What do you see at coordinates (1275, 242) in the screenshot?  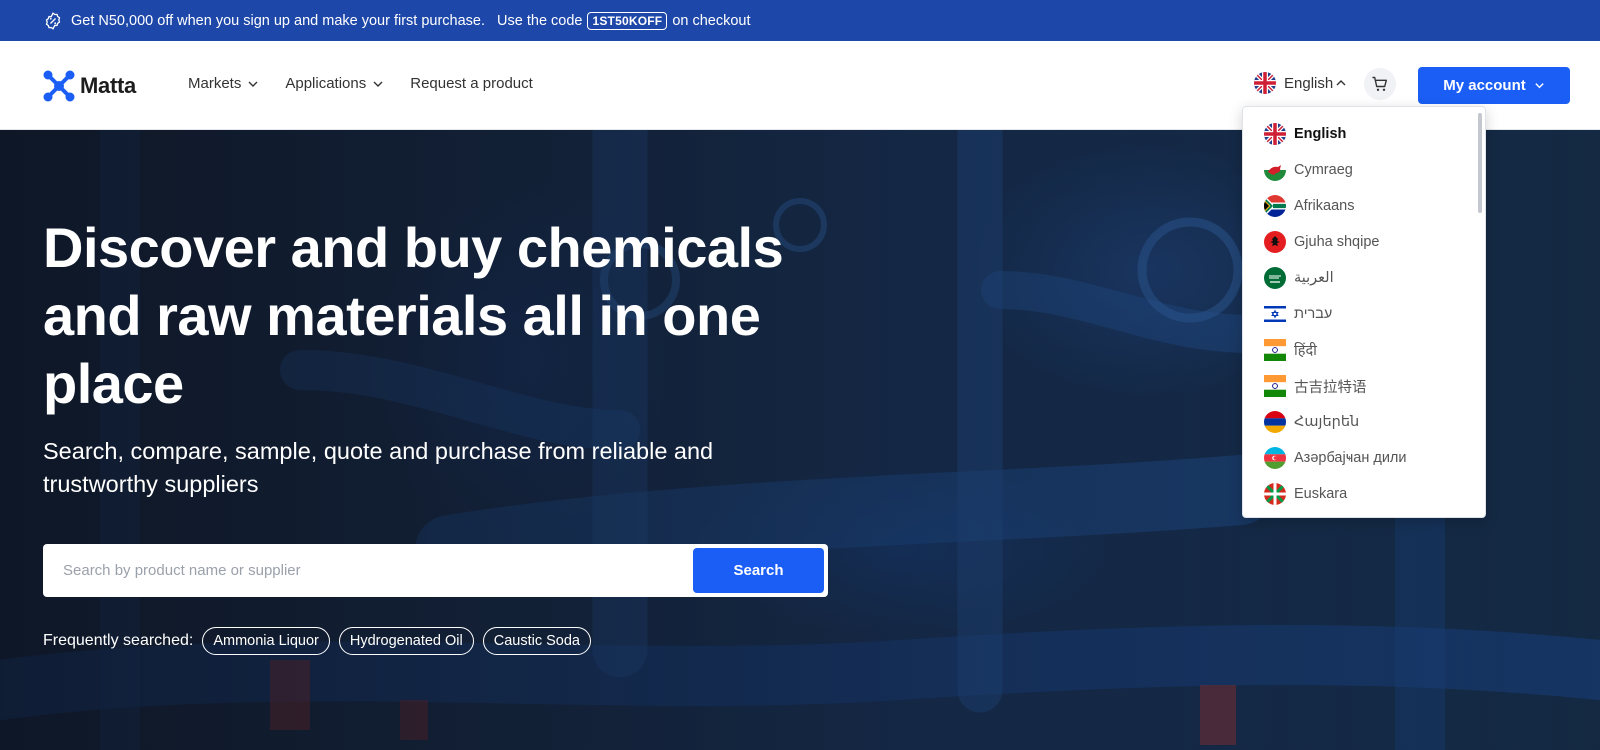 I see `albania-flag-icon` at bounding box center [1275, 242].